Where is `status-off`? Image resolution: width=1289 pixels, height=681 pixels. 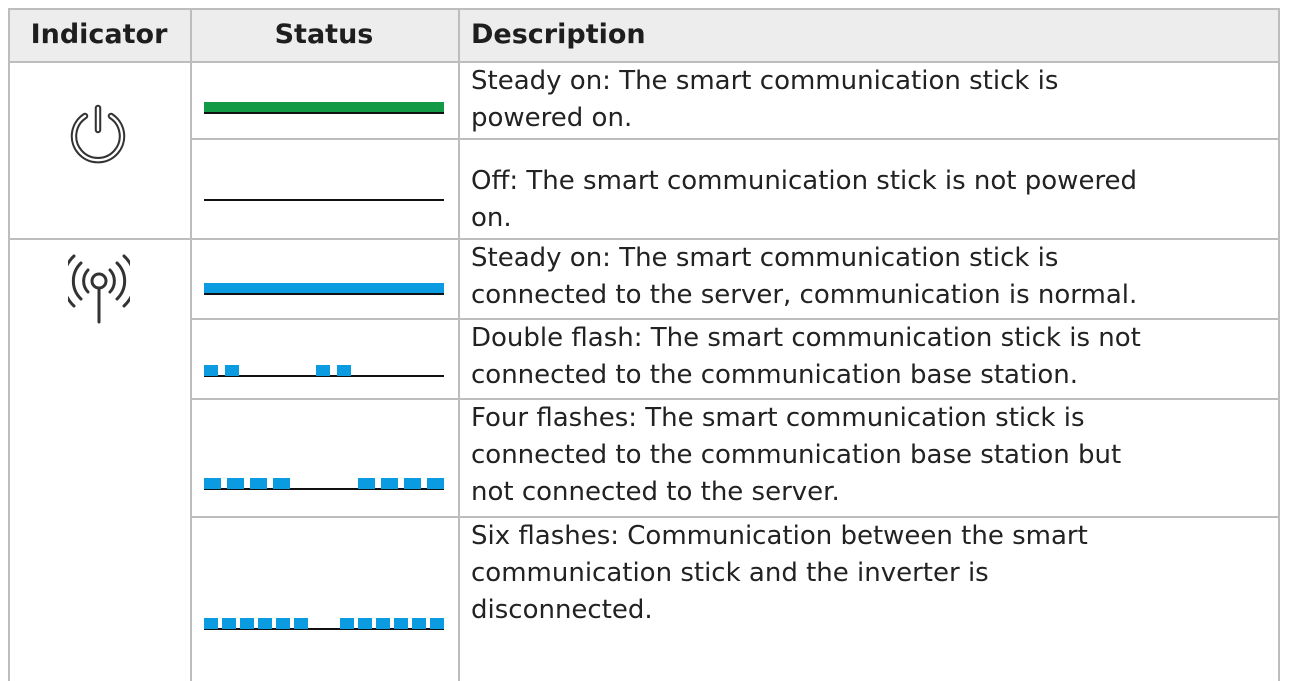
status-off is located at coordinates (324, 206).